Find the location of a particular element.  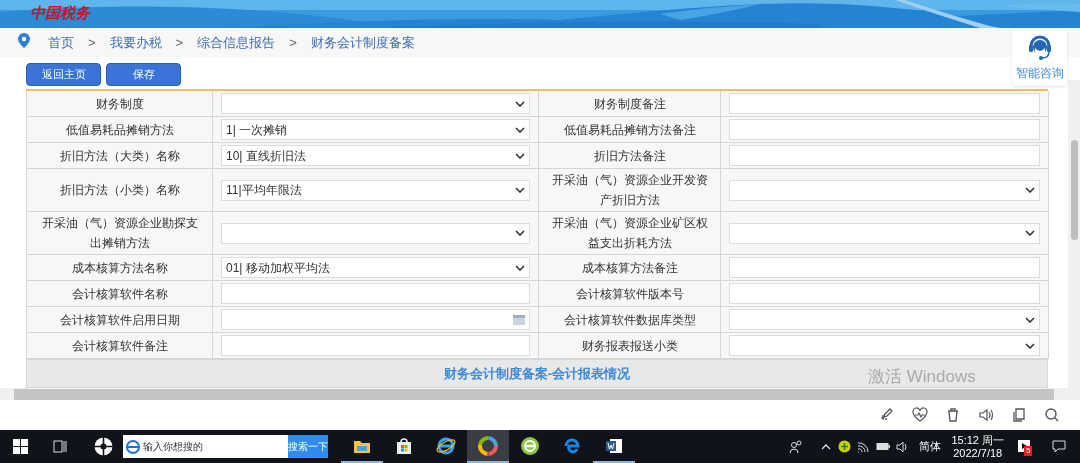

field-label: 折旧方法（小类）名称 is located at coordinates (119, 190).